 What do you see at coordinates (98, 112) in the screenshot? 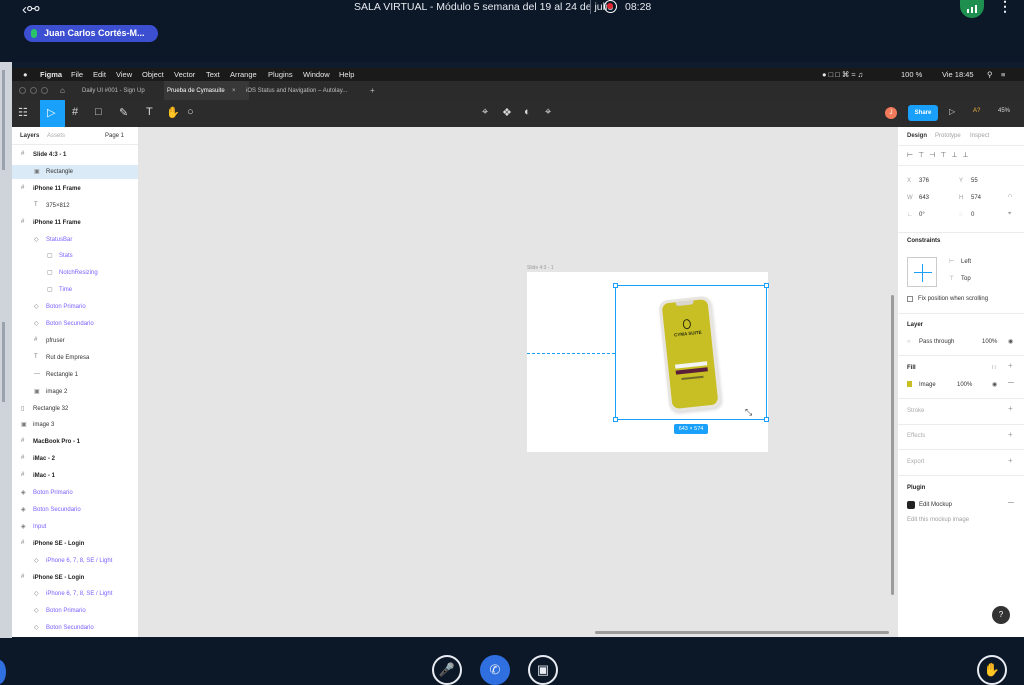
I see `shape-tool-icon: □` at bounding box center [98, 112].